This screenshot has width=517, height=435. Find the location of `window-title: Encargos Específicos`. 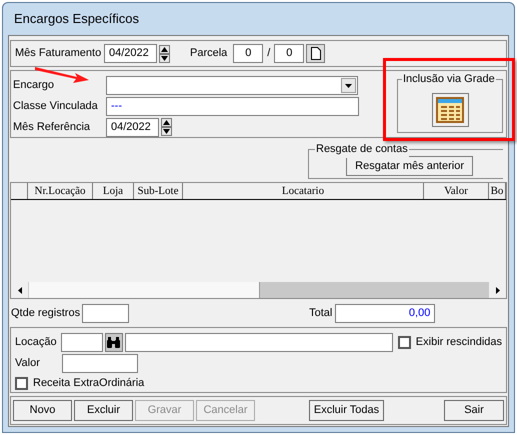

window-title: Encargos Específicos is located at coordinates (77, 19).